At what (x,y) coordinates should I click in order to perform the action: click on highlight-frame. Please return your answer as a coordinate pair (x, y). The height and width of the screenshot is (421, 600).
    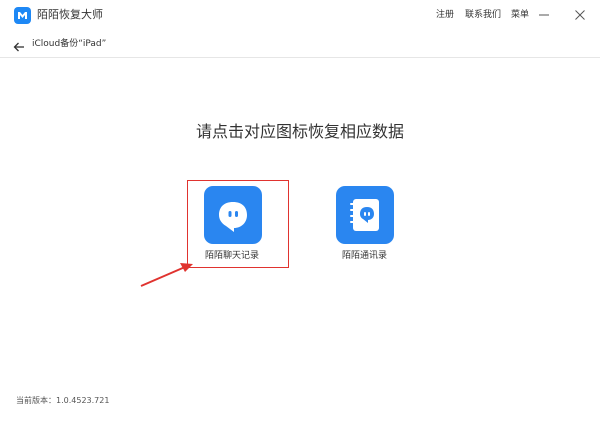
    Looking at the image, I should click on (238, 224).